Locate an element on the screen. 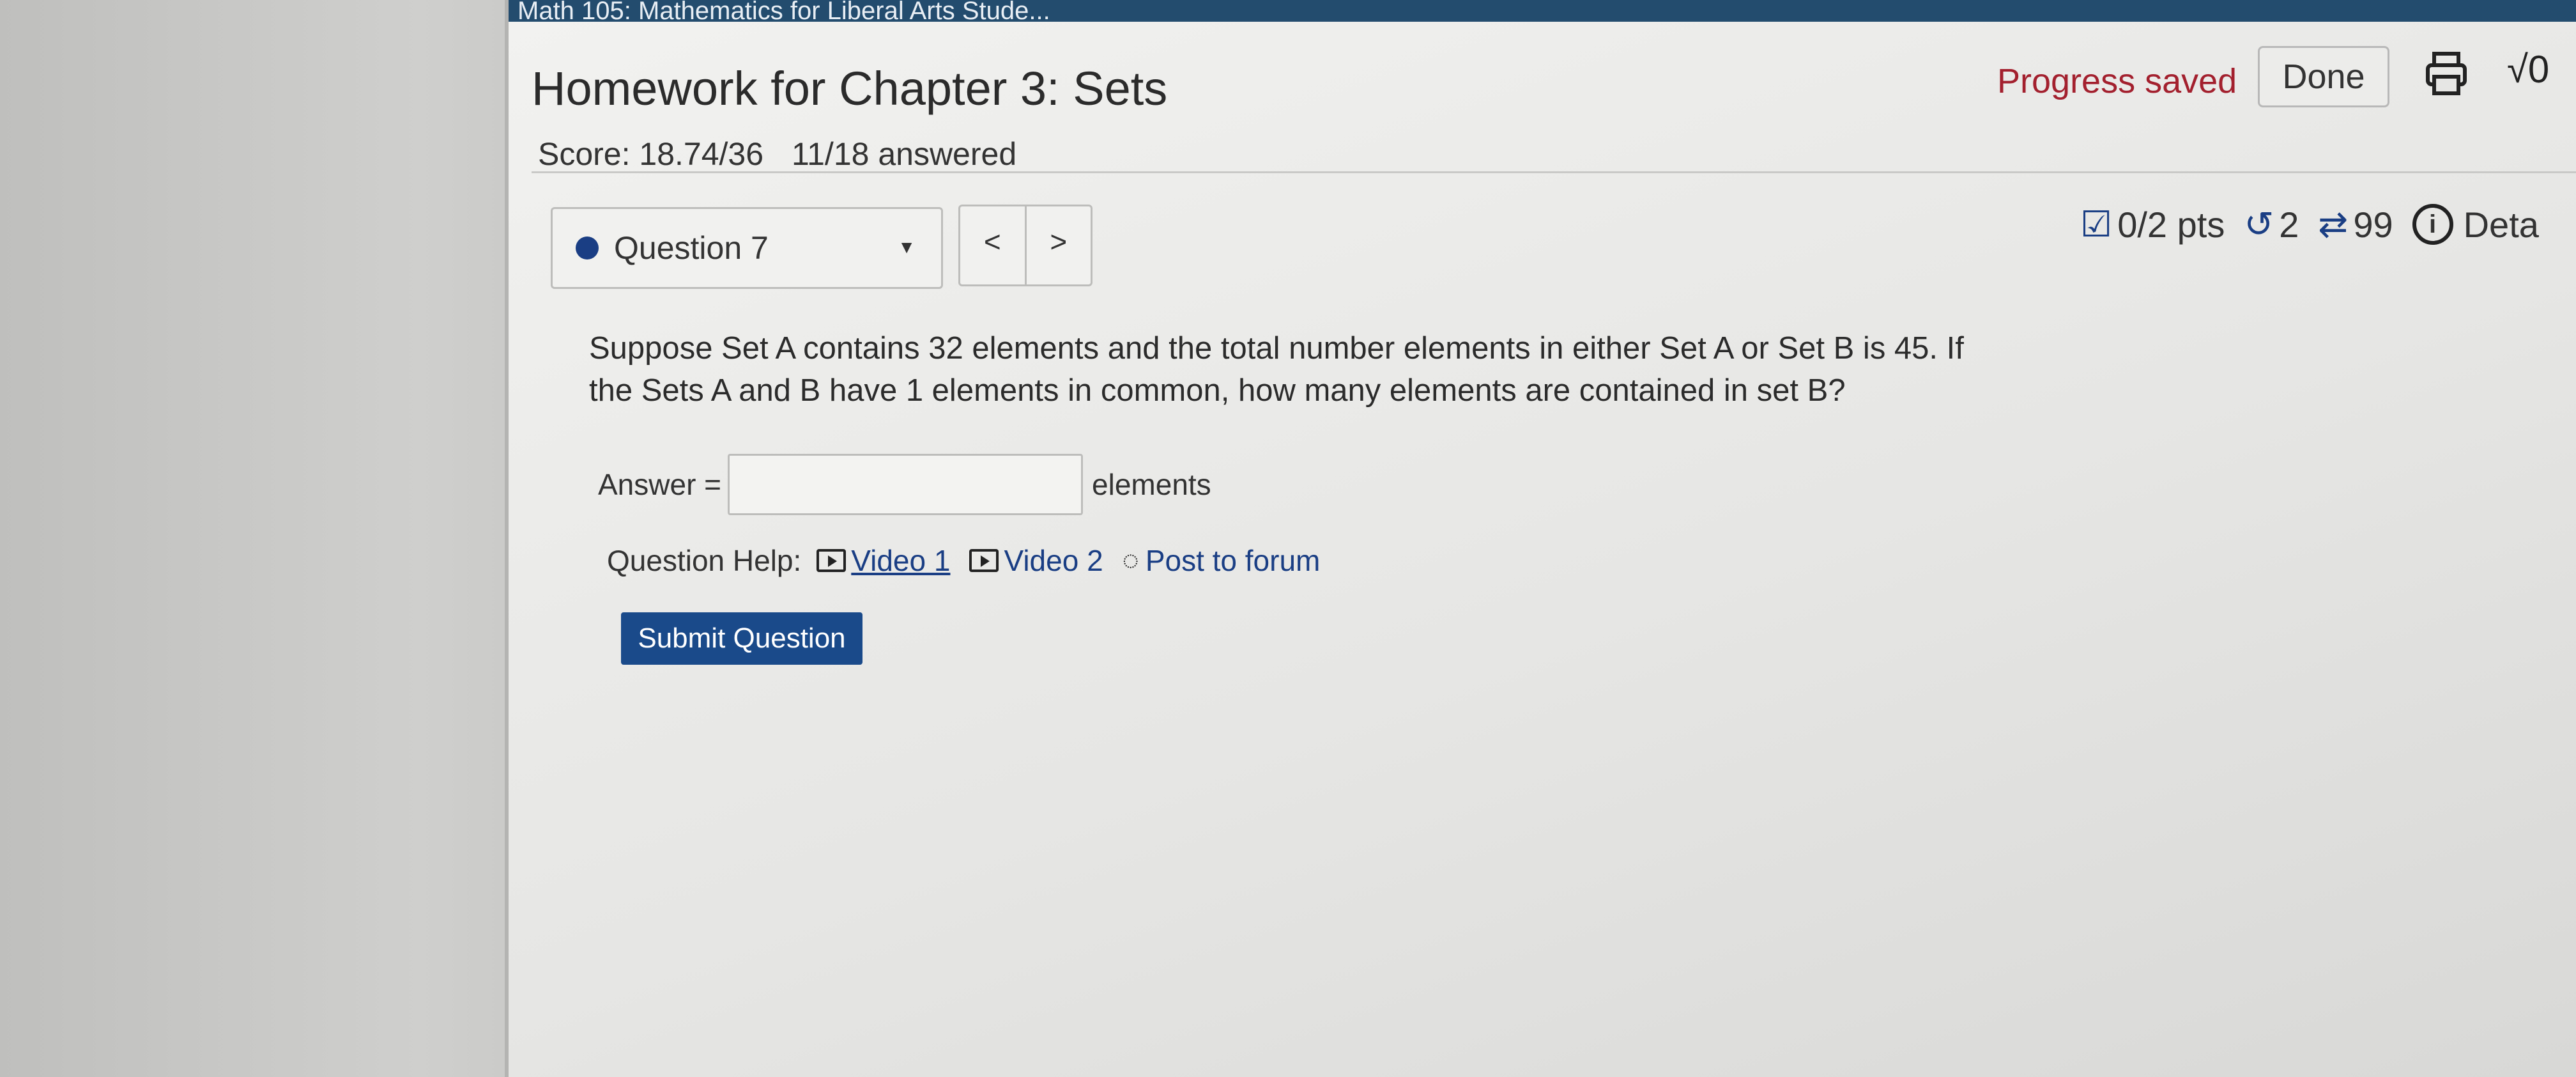 This screenshot has height=1077, width=2576. submit-question-button: Submit Question is located at coordinates (741, 638).